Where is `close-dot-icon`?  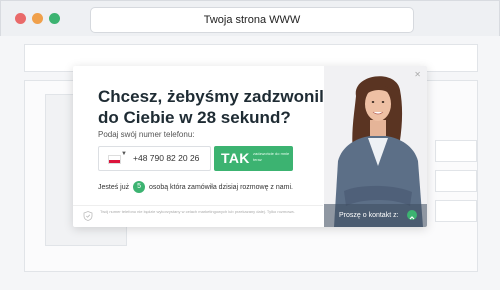 close-dot-icon is located at coordinates (20, 18).